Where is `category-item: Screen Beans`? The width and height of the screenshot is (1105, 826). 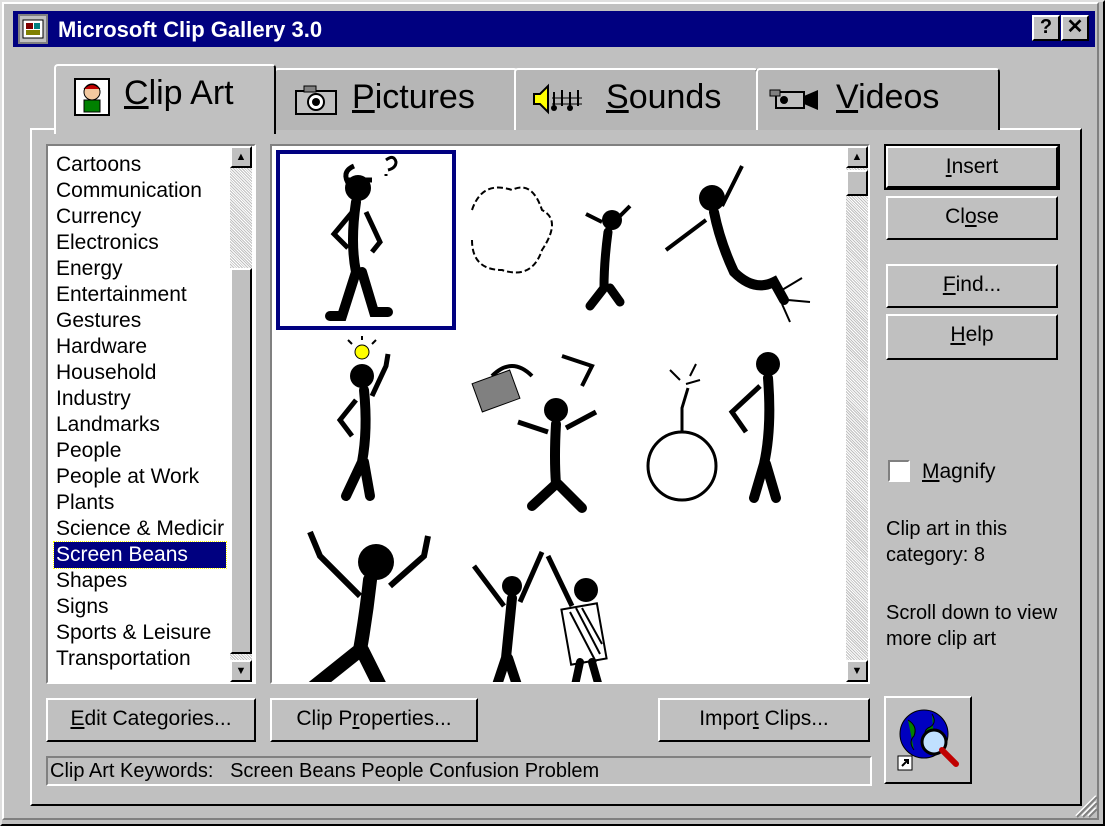 category-item: Screen Beans is located at coordinates (140, 555).